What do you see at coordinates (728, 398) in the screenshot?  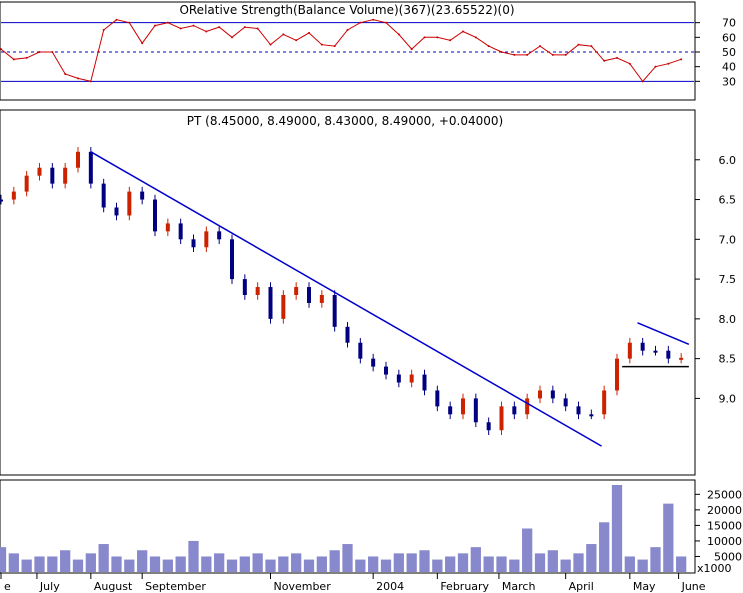 I see `price-tick-label: 9.0` at bounding box center [728, 398].